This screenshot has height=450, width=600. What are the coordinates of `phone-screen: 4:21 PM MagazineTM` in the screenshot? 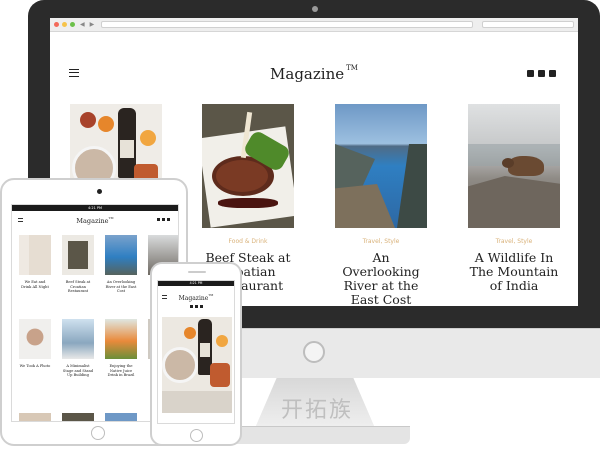 It's located at (196, 352).